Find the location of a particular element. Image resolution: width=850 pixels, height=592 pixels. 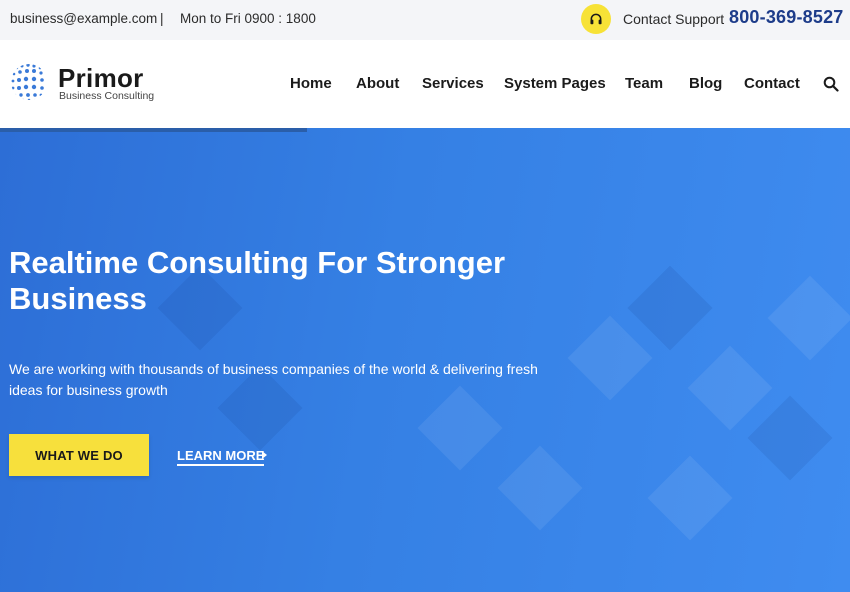

what-we-do-button: WHAT WE DO is located at coordinates (79, 455).